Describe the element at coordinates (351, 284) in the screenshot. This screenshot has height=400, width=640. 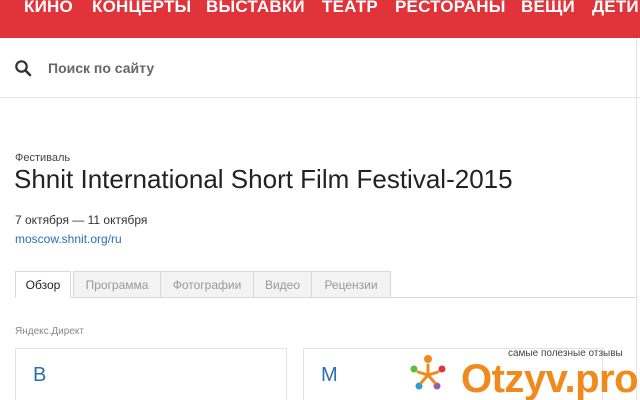
I see `tab-reviews: Рецензии` at that location.